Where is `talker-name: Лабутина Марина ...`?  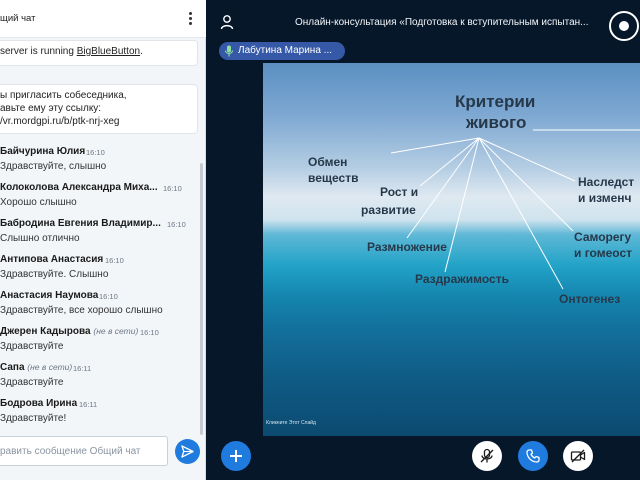 talker-name: Лабутина Марина ... is located at coordinates (285, 50).